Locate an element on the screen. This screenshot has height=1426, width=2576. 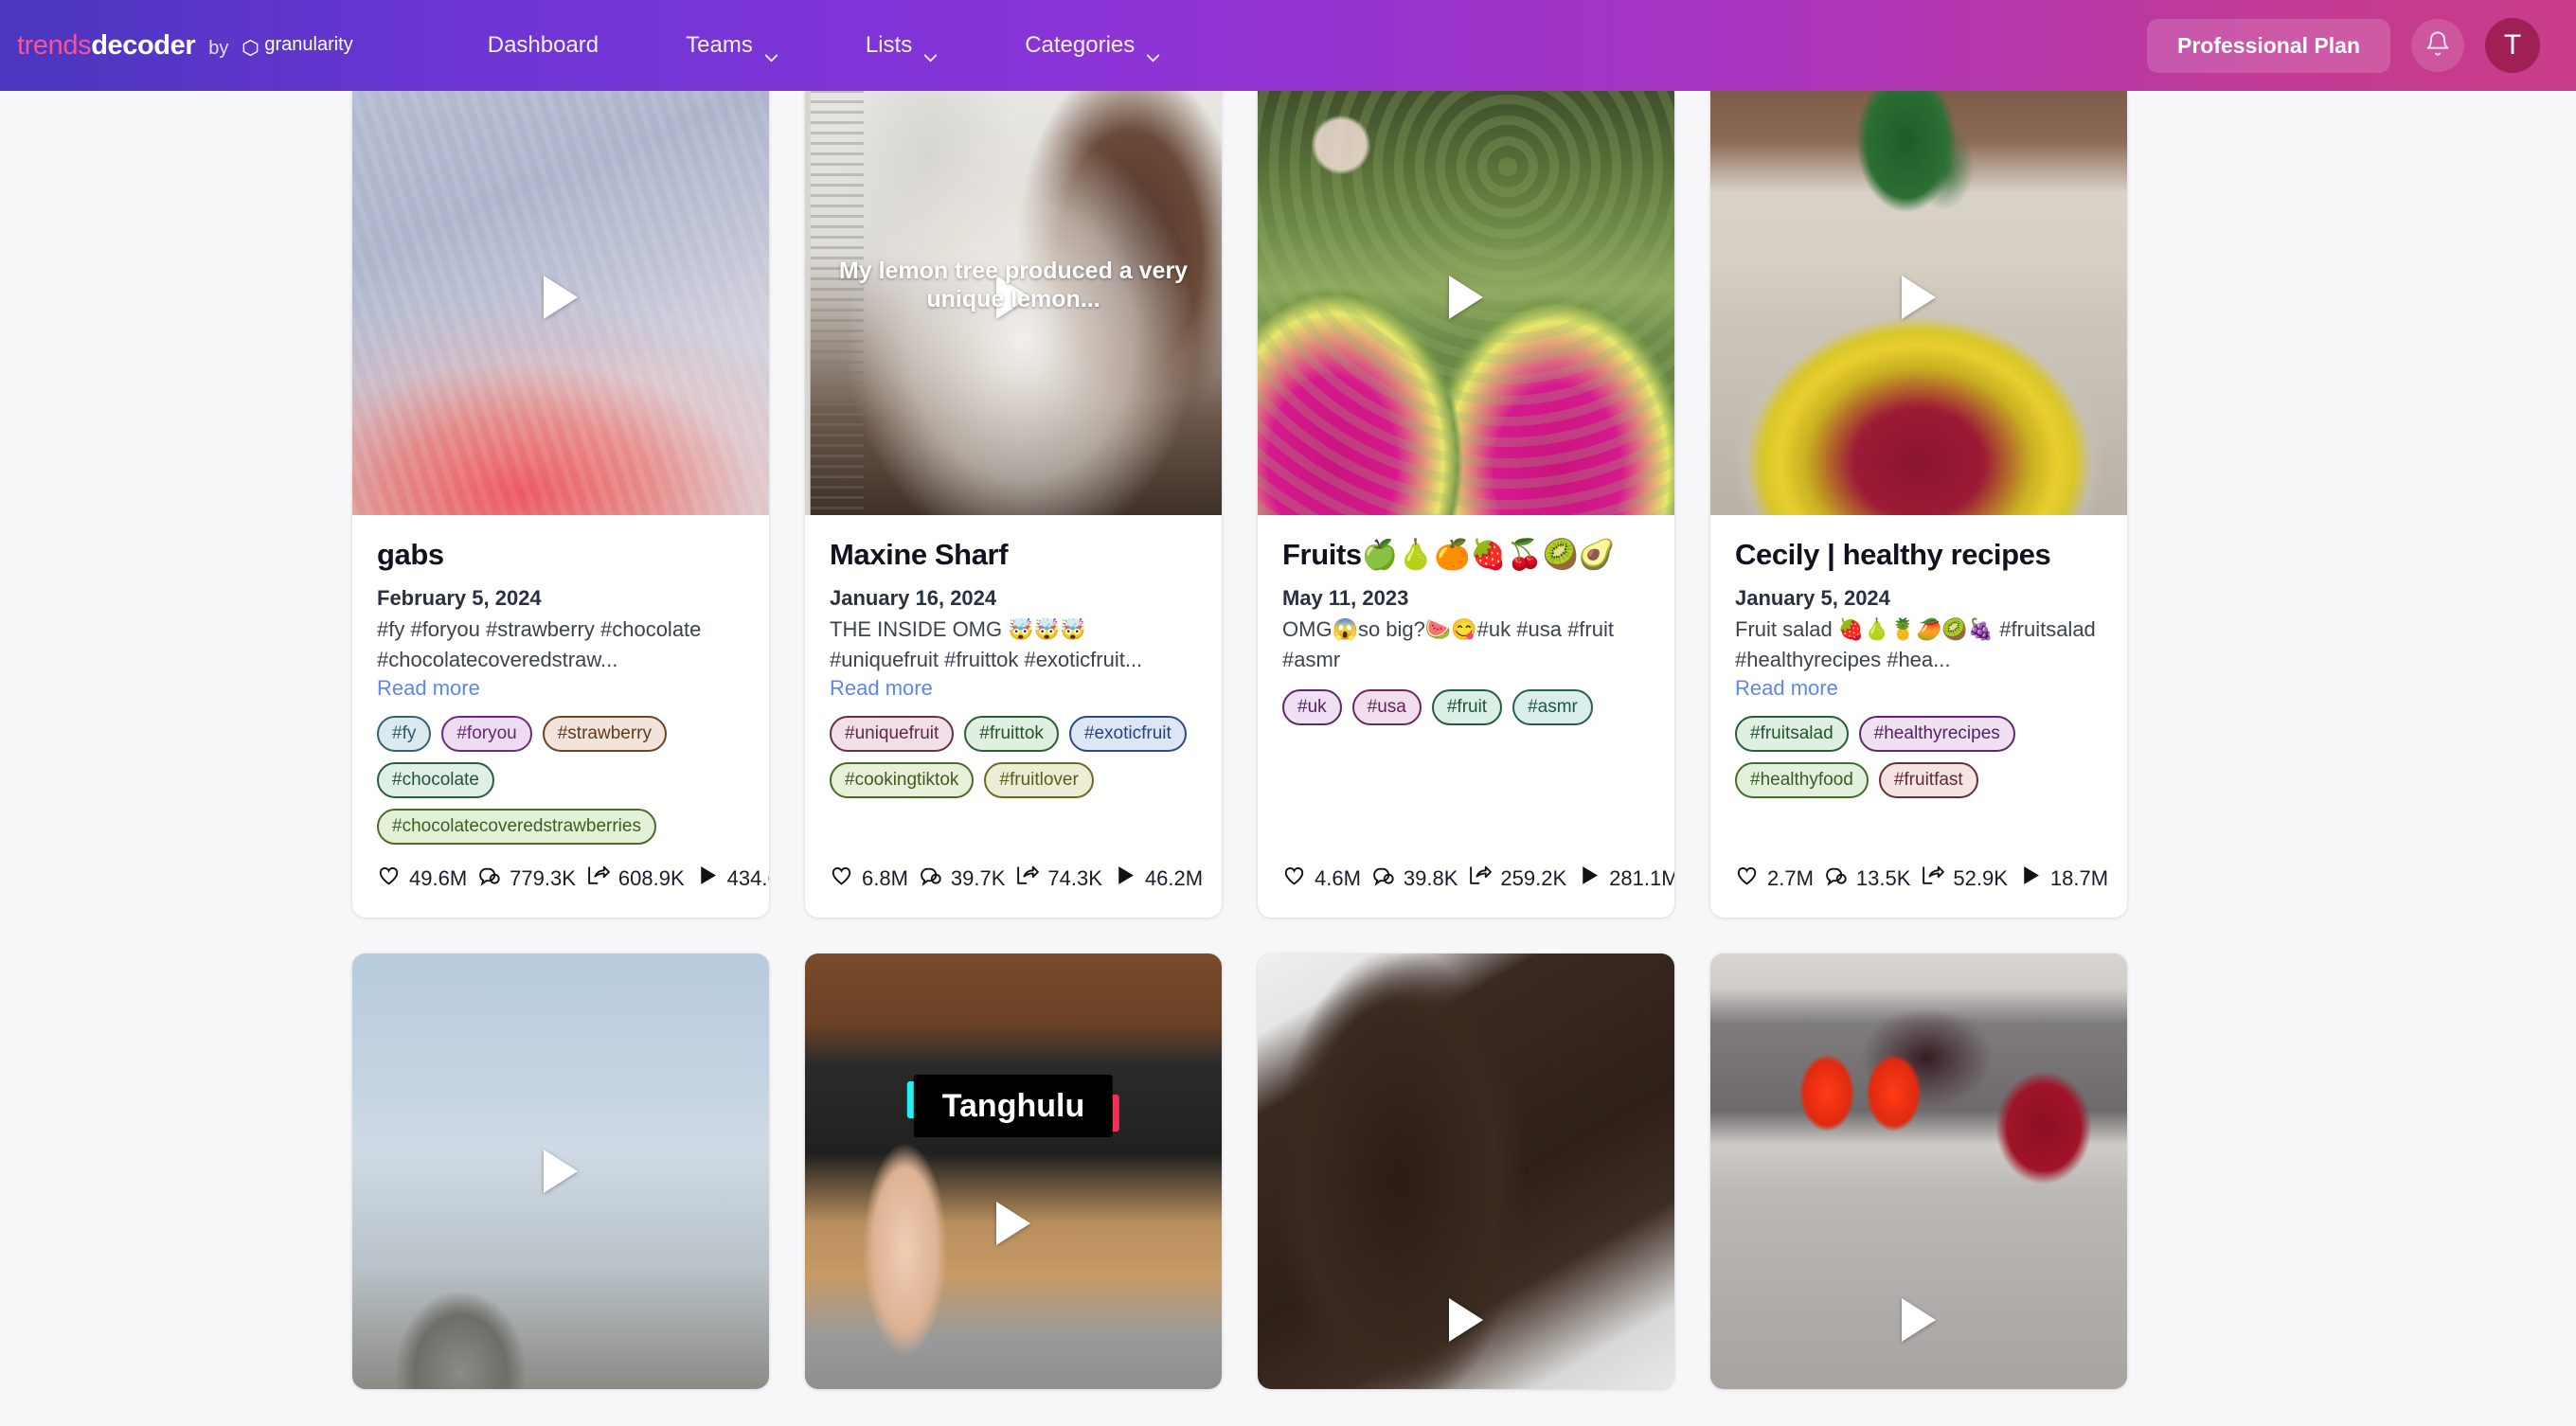
stat-plays-value: 434.6M is located at coordinates (747, 878).